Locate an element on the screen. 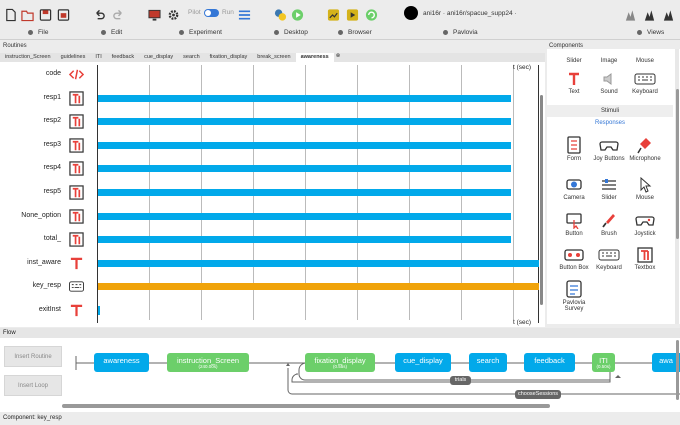 The height and width of the screenshot is (425, 680). status-bar: Component: key_resp is located at coordinates (340, 418).